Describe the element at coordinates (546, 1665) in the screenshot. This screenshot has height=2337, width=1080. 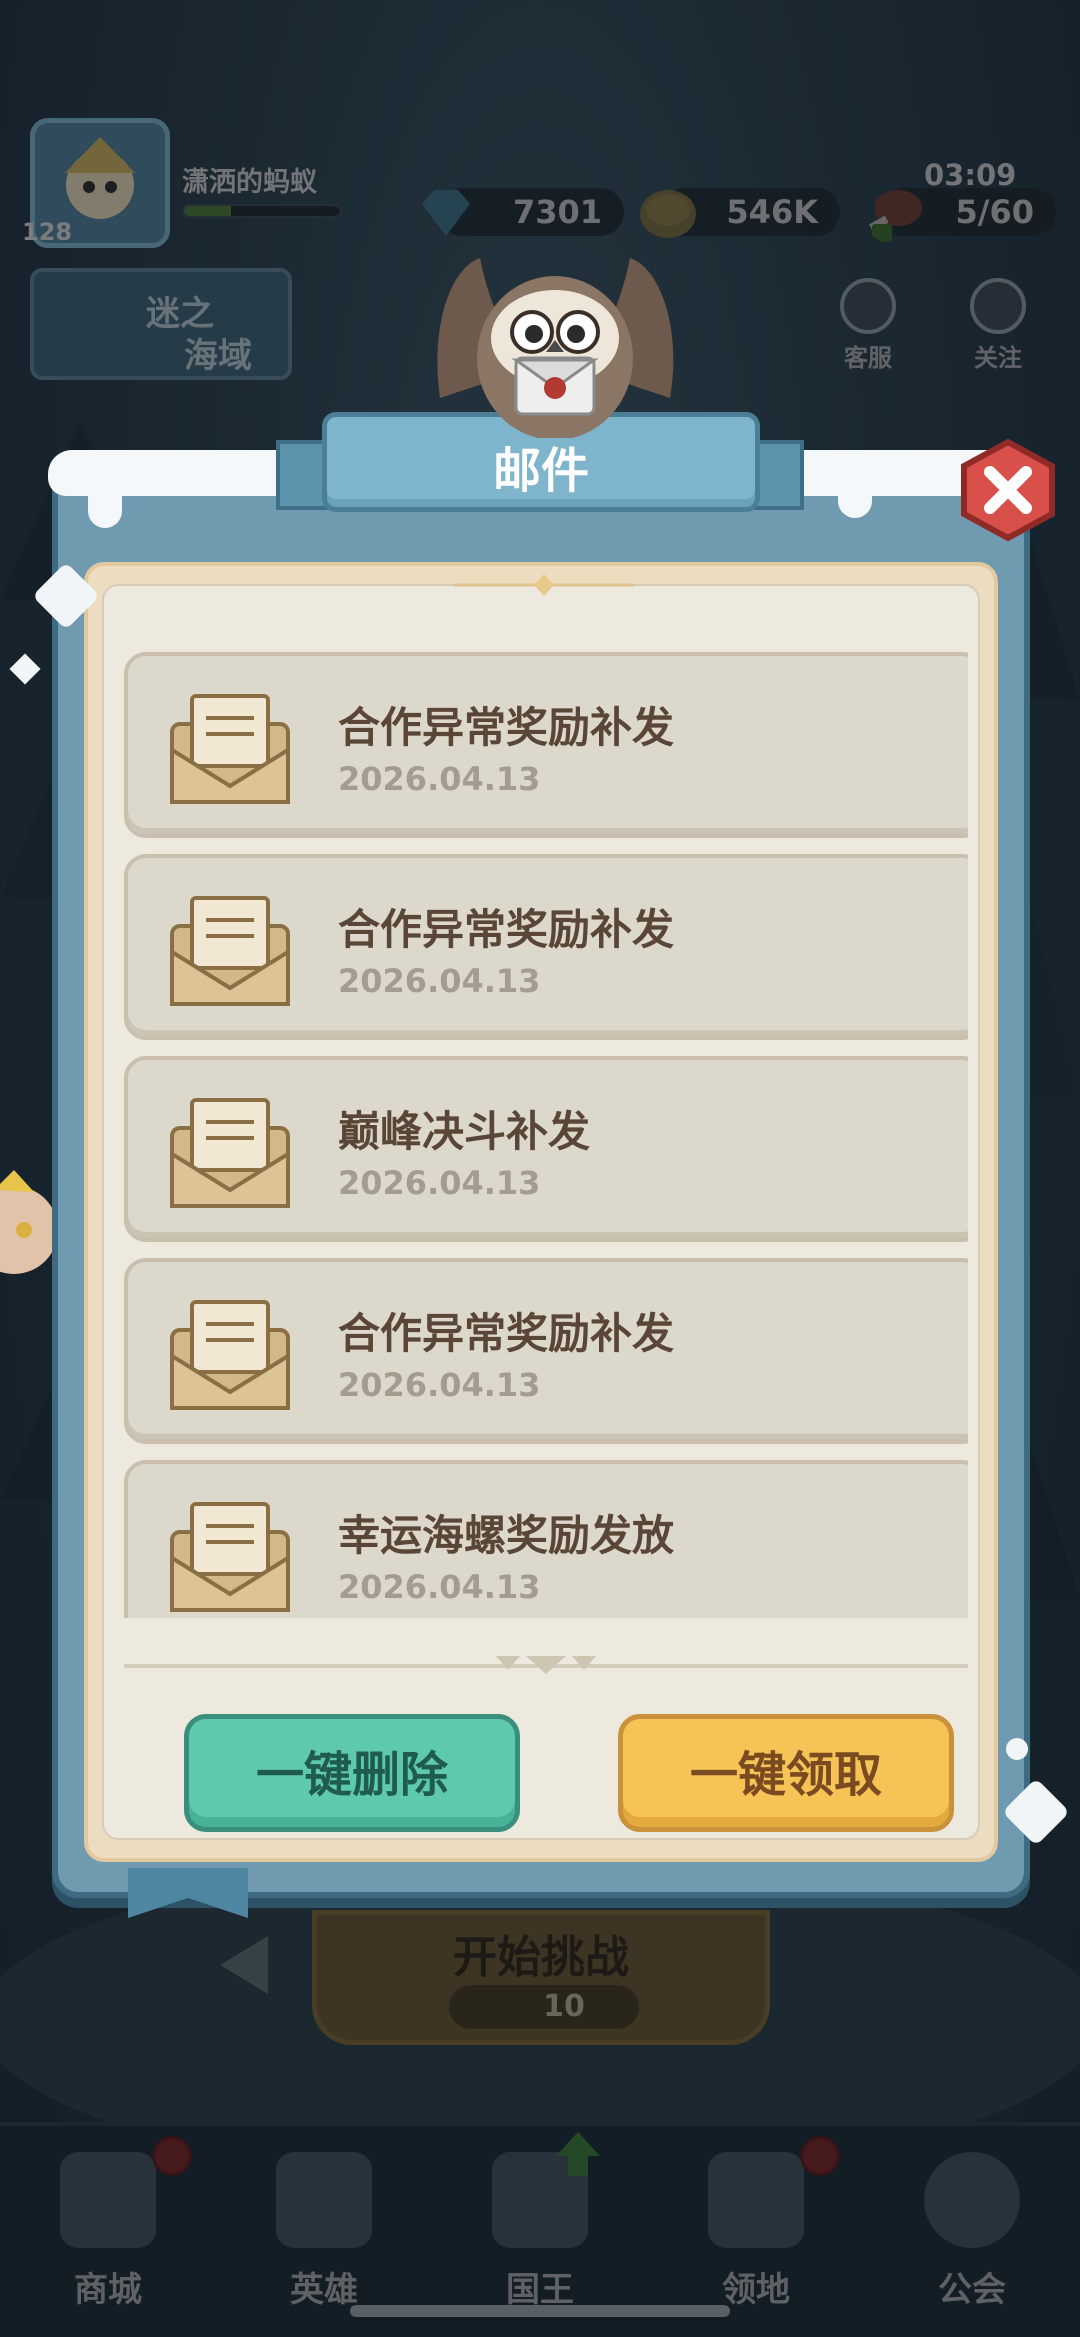
I see `chevron-down-icon` at that location.